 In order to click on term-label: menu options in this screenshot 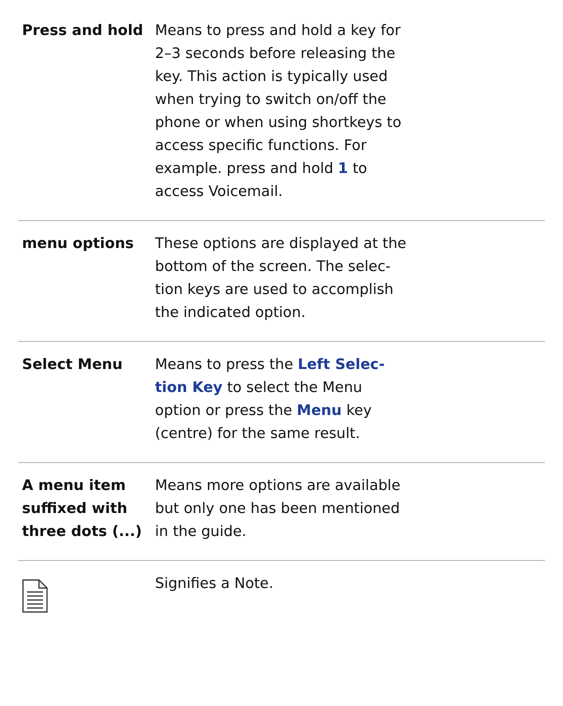, I will do `click(78, 244)`.